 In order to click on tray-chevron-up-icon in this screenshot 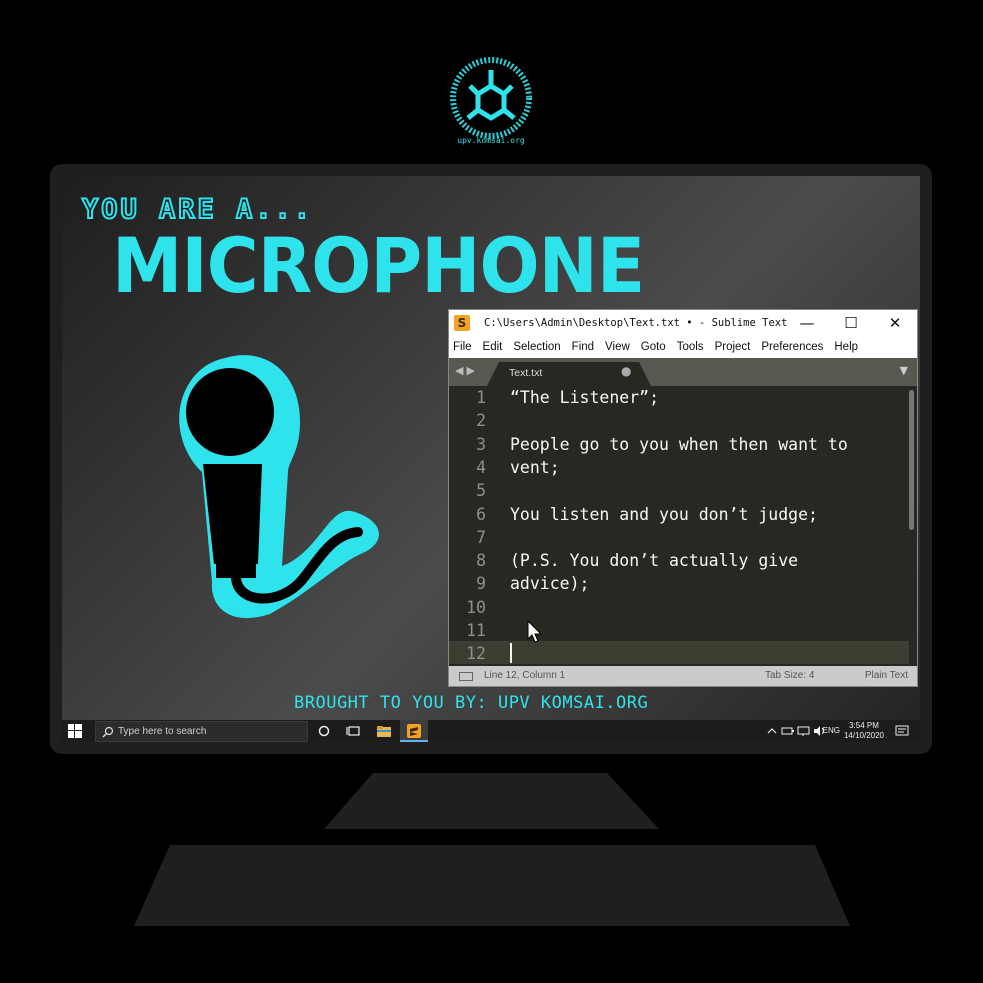, I will do `click(772, 731)`.